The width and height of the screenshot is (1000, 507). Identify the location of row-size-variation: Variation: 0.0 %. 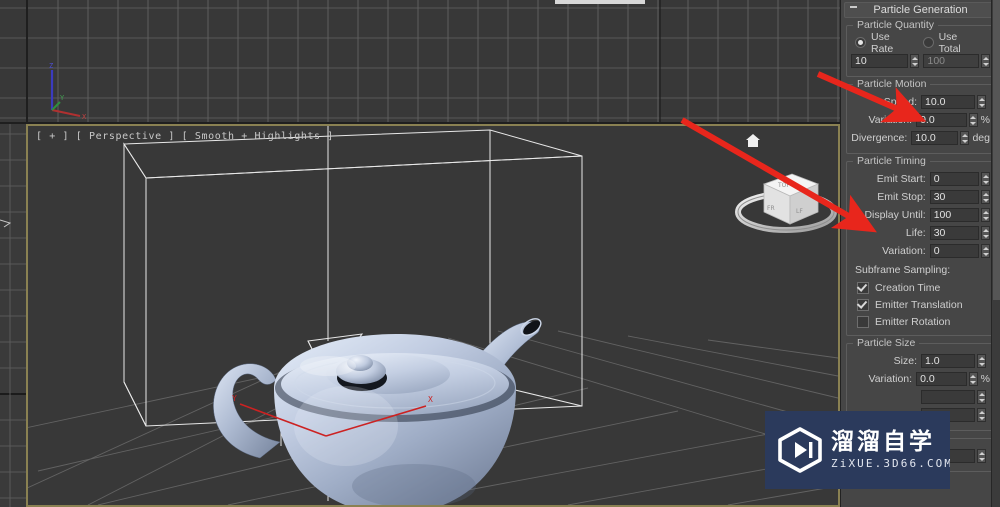
(920, 379).